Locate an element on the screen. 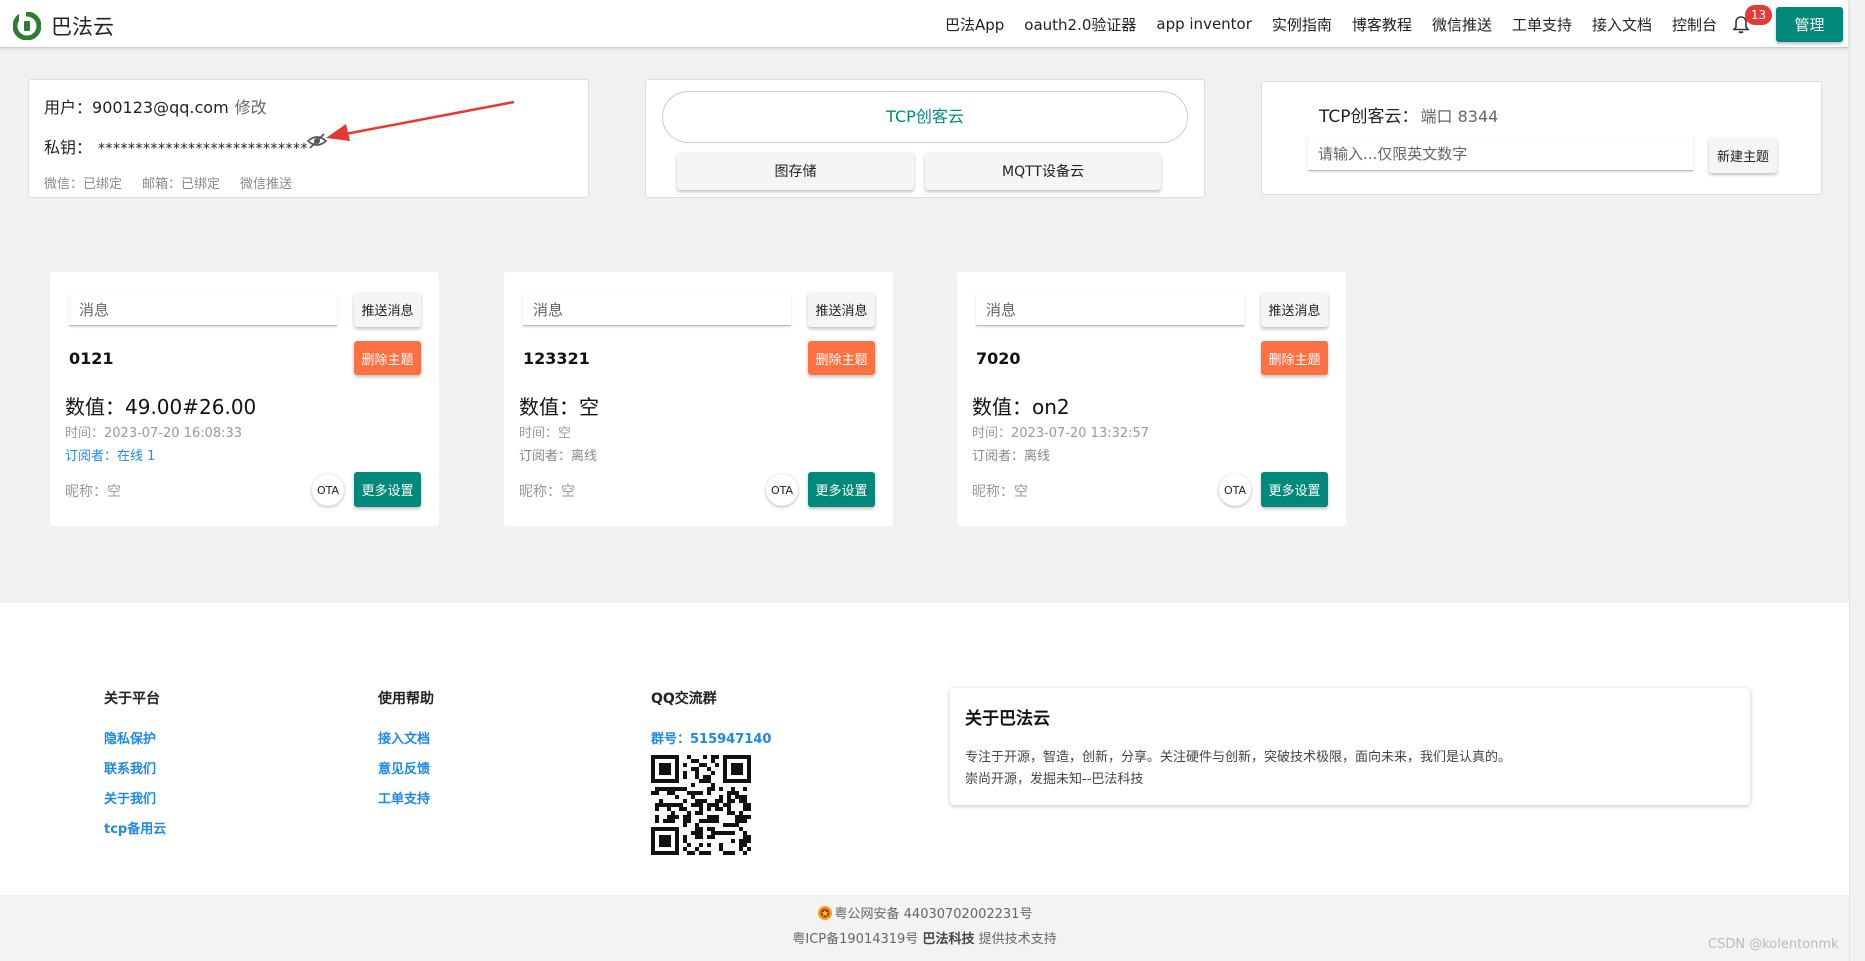  police-beian: 粤公网安备 44030702002231号 is located at coordinates (924, 912).